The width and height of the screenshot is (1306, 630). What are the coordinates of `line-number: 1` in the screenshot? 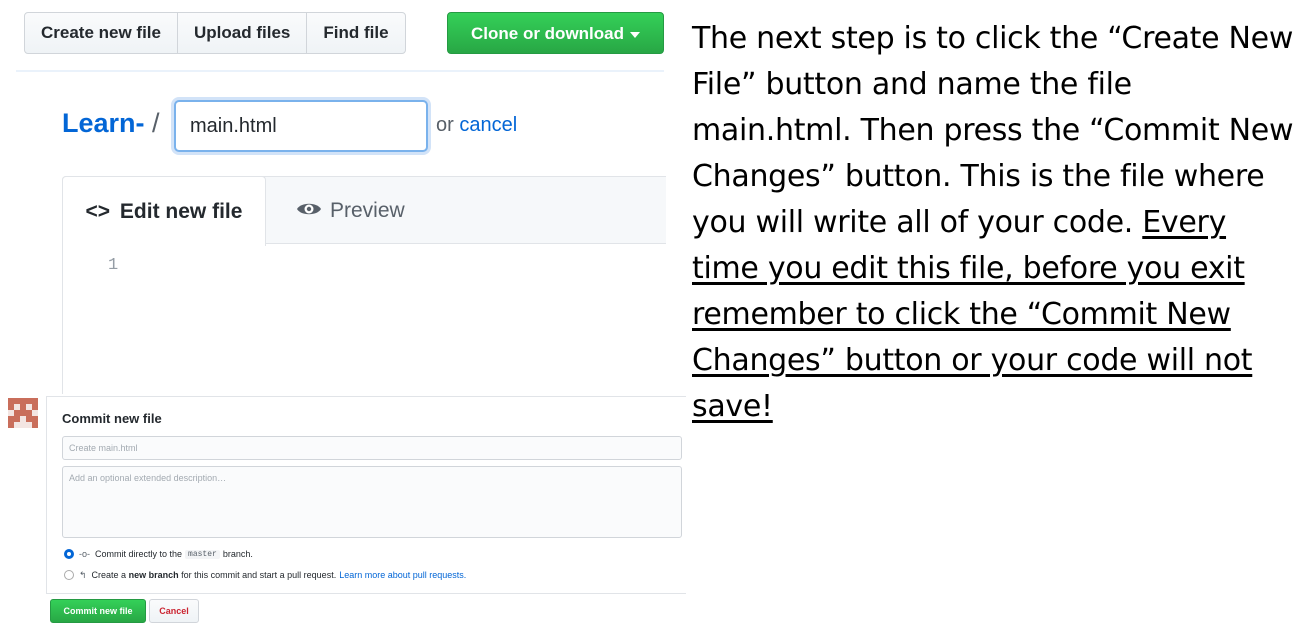 It's located at (113, 265).